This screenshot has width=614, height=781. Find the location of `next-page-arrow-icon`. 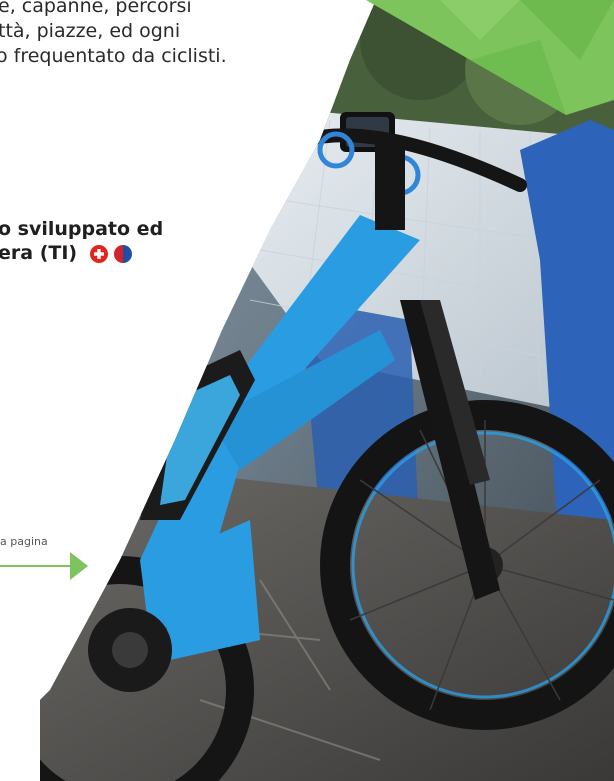

next-page-arrow-icon is located at coordinates (45, 564).